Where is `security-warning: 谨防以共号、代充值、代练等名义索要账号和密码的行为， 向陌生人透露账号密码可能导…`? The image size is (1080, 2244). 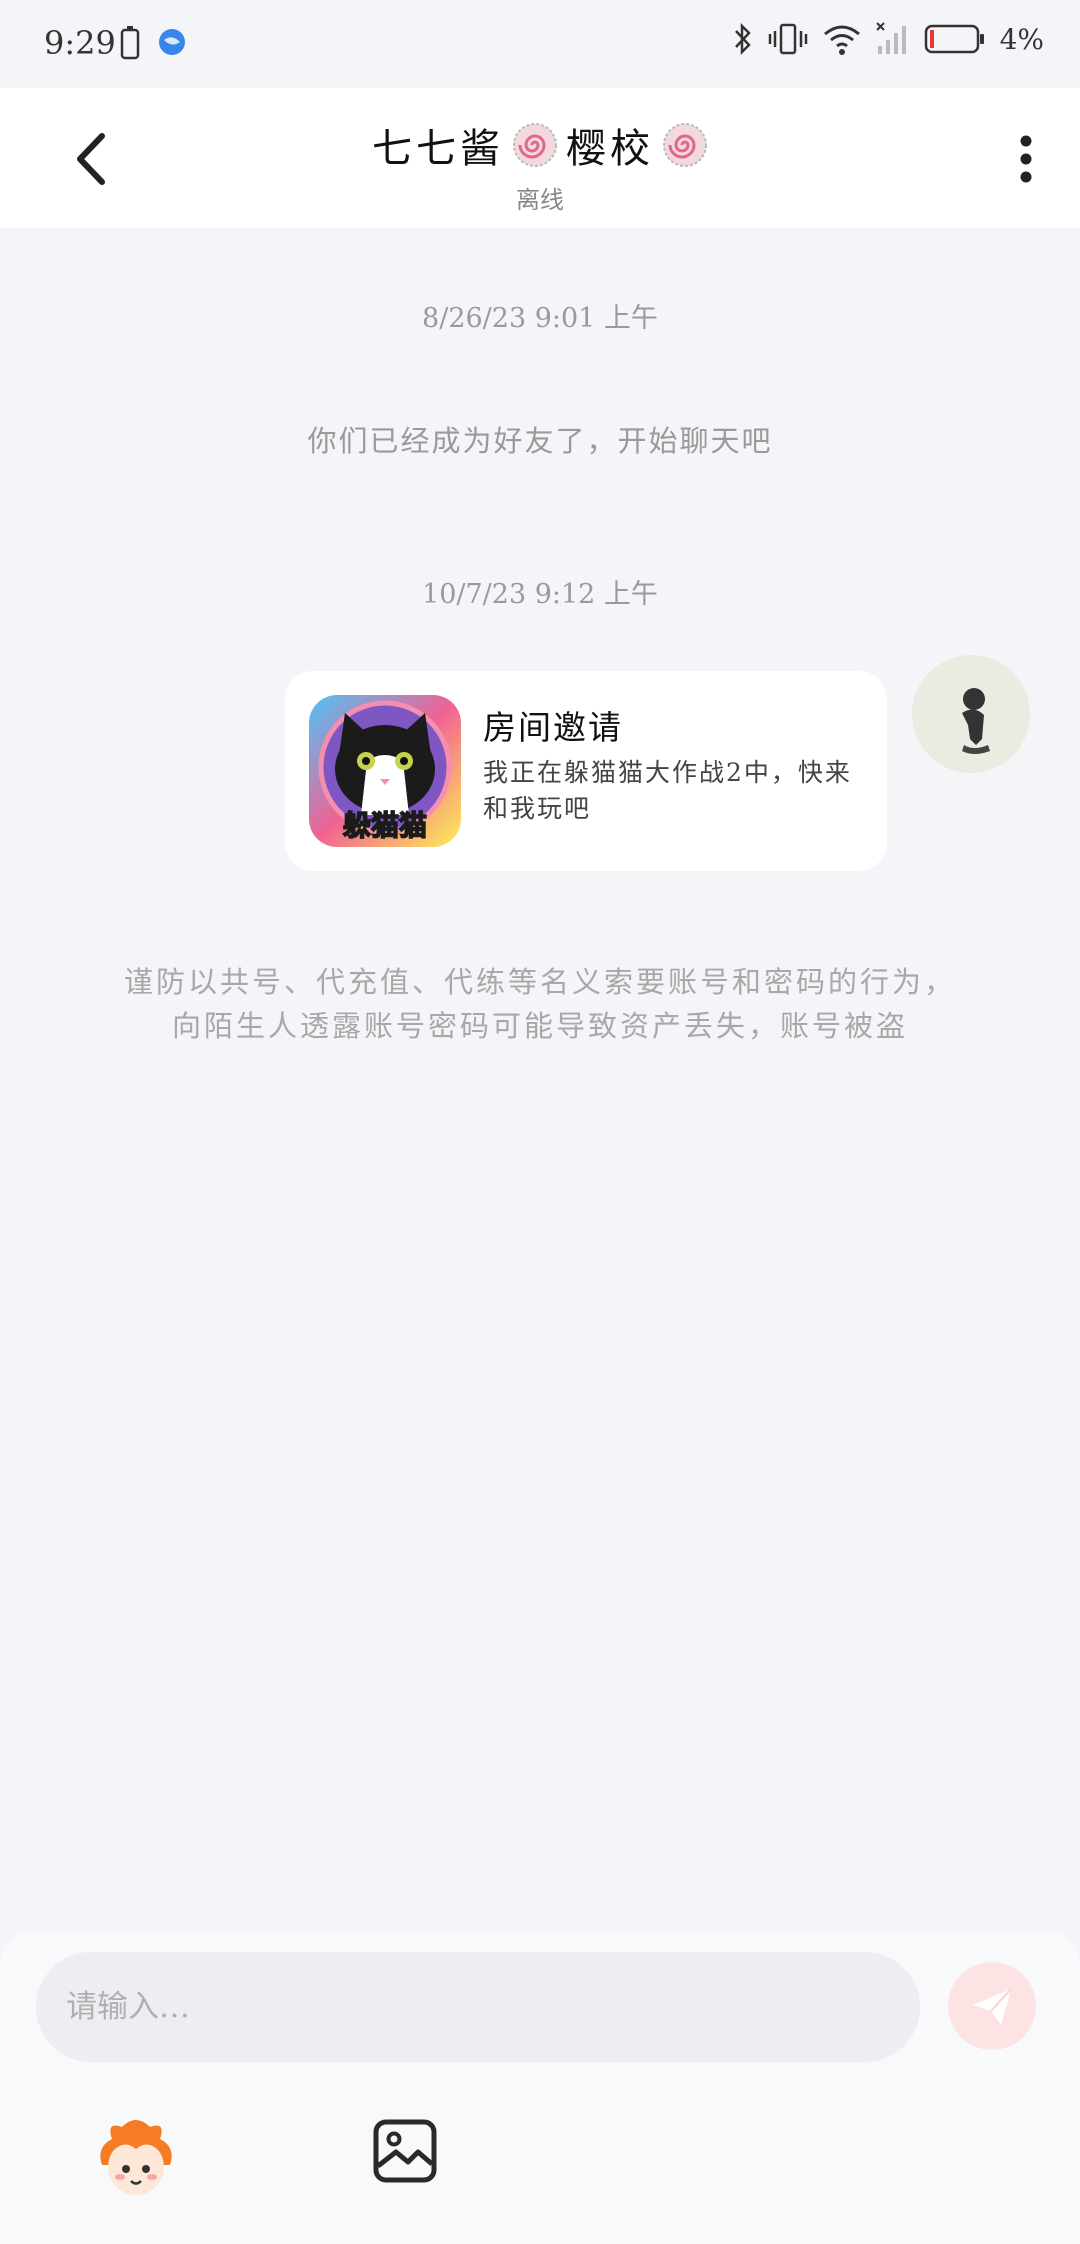 security-warning: 谨防以共号、代充值、代练等名义索要账号和密码的行为， 向陌生人透露账号密码可能导… is located at coordinates (540, 1004).